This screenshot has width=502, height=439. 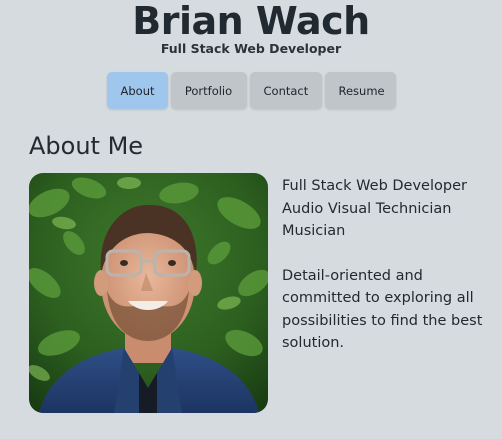 What do you see at coordinates (367, 208) in the screenshot?
I see `role-item: Audio Visual Technician` at bounding box center [367, 208].